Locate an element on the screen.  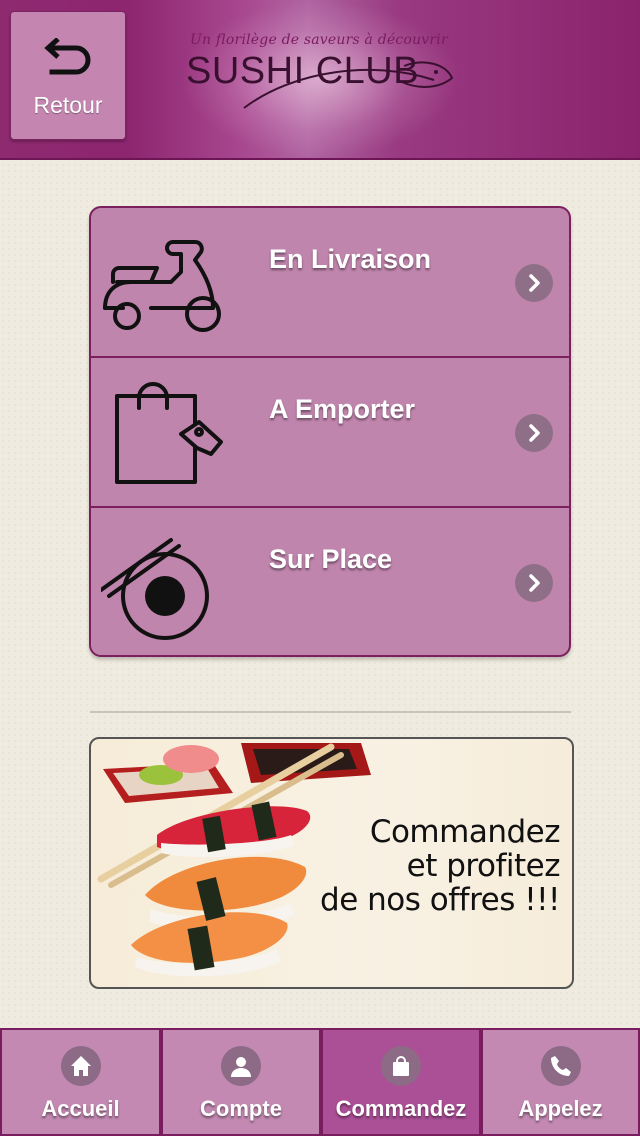
phone-icon is located at coordinates (560, 1066).